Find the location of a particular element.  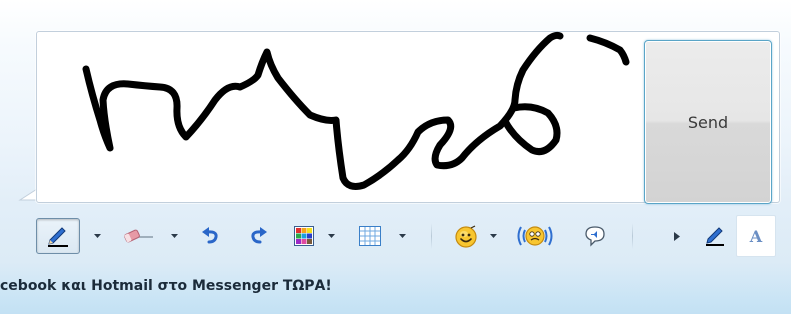

pen-button is located at coordinates (58, 236).